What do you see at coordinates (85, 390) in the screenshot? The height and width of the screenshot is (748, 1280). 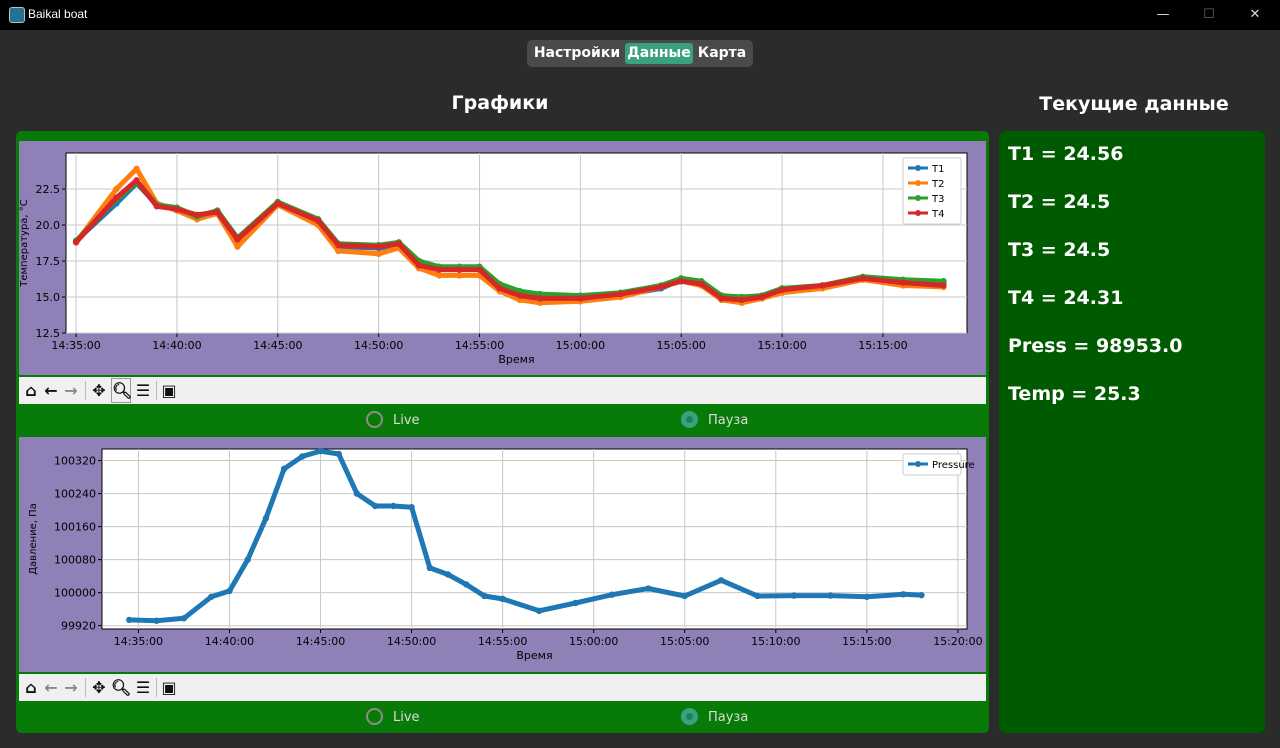 I see `toolbar-separator` at bounding box center [85, 390].